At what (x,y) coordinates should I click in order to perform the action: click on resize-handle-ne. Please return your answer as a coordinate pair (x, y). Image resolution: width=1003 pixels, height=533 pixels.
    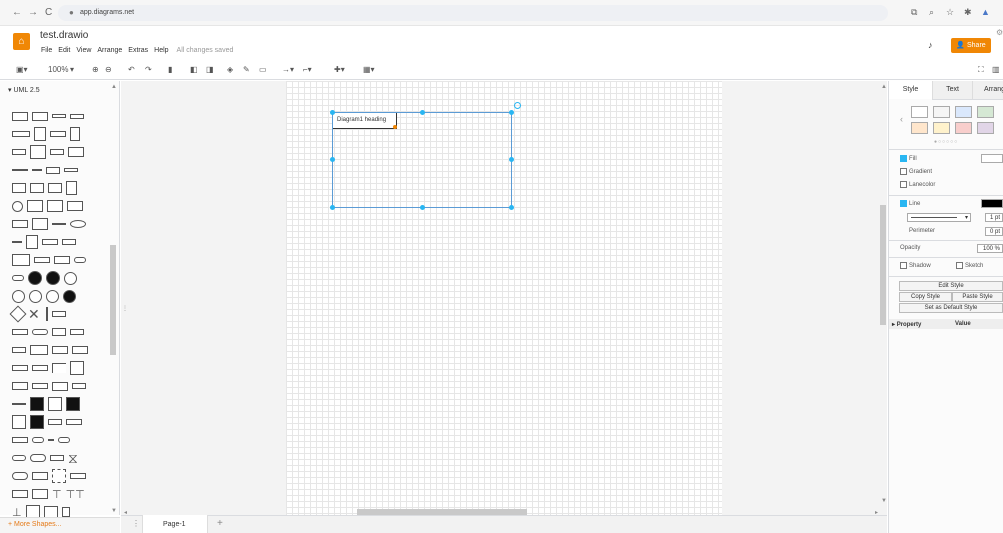
    Looking at the image, I should click on (511, 112).